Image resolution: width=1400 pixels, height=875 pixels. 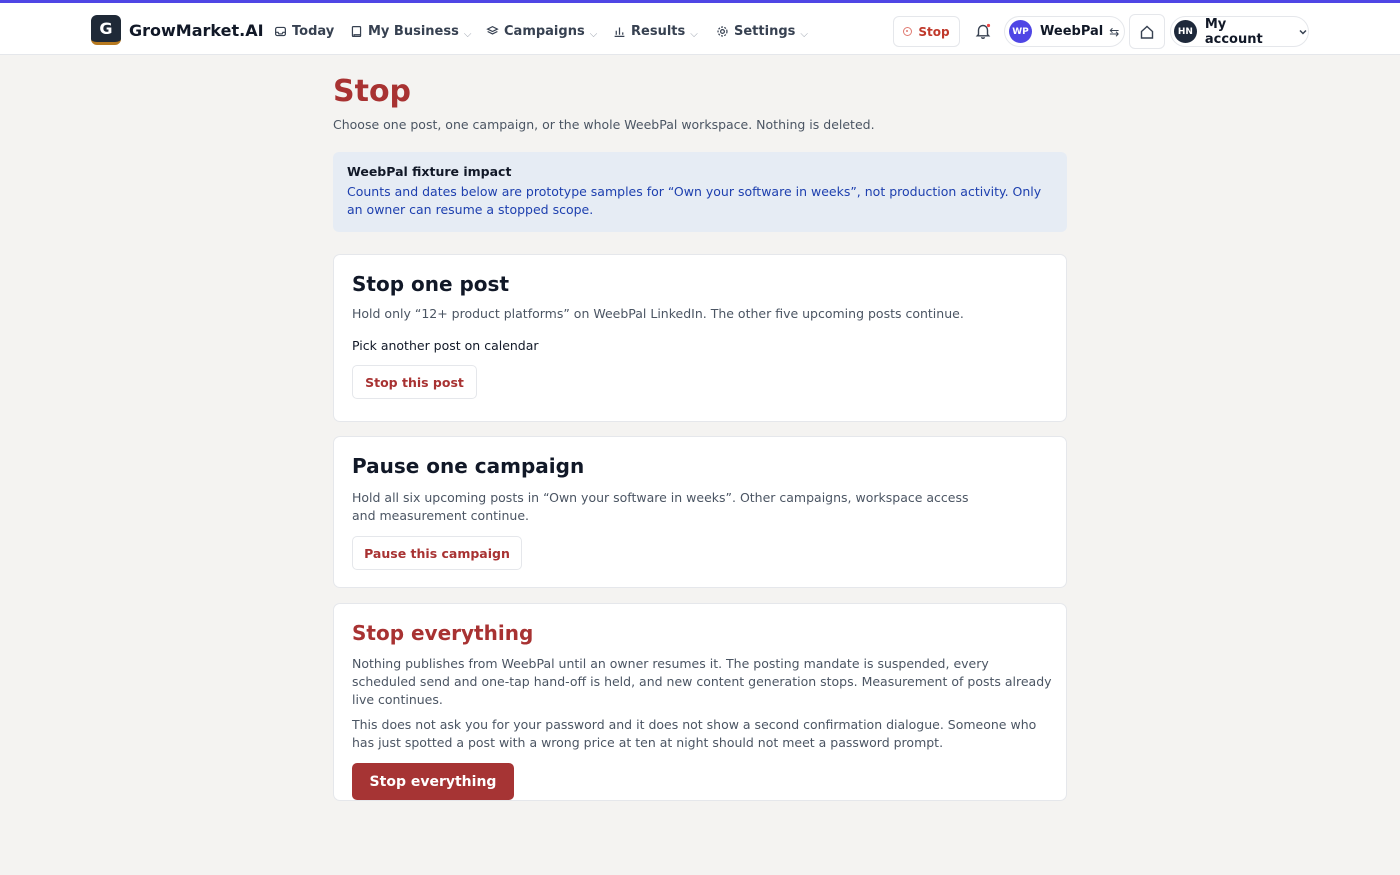 What do you see at coordinates (1233, 31) in the screenshot?
I see `account-label: My account` at bounding box center [1233, 31].